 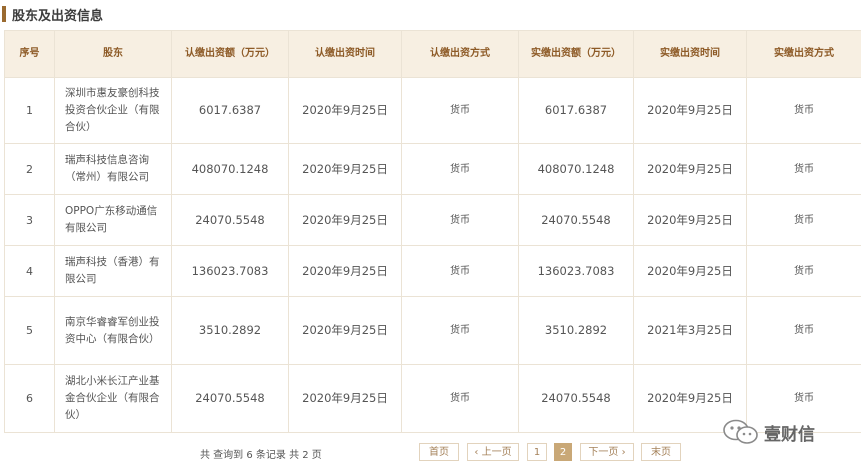 What do you see at coordinates (803, 54) in the screenshot?
I see `header-paid-method: 实缴出资方式` at bounding box center [803, 54].